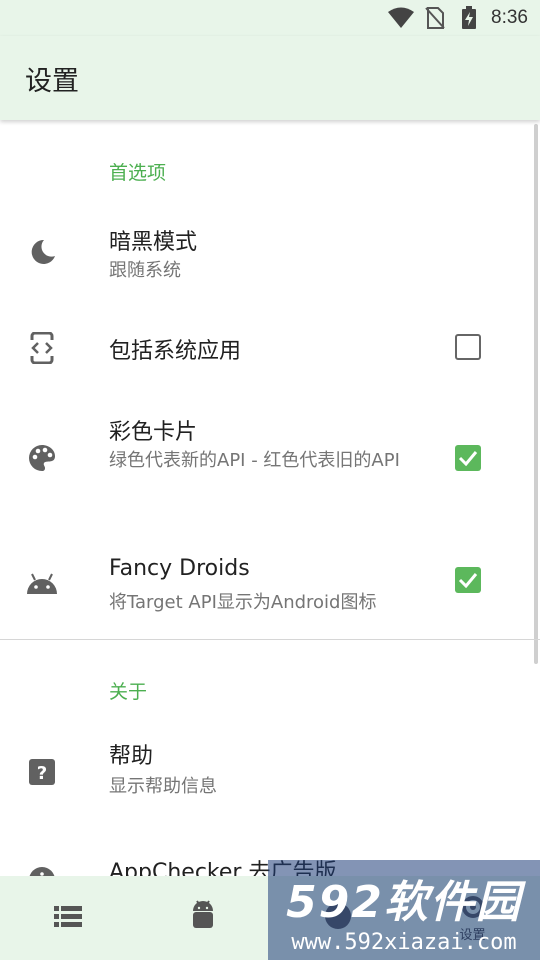 The width and height of the screenshot is (540, 960). I want to click on no-sim-icon, so click(435, 18).